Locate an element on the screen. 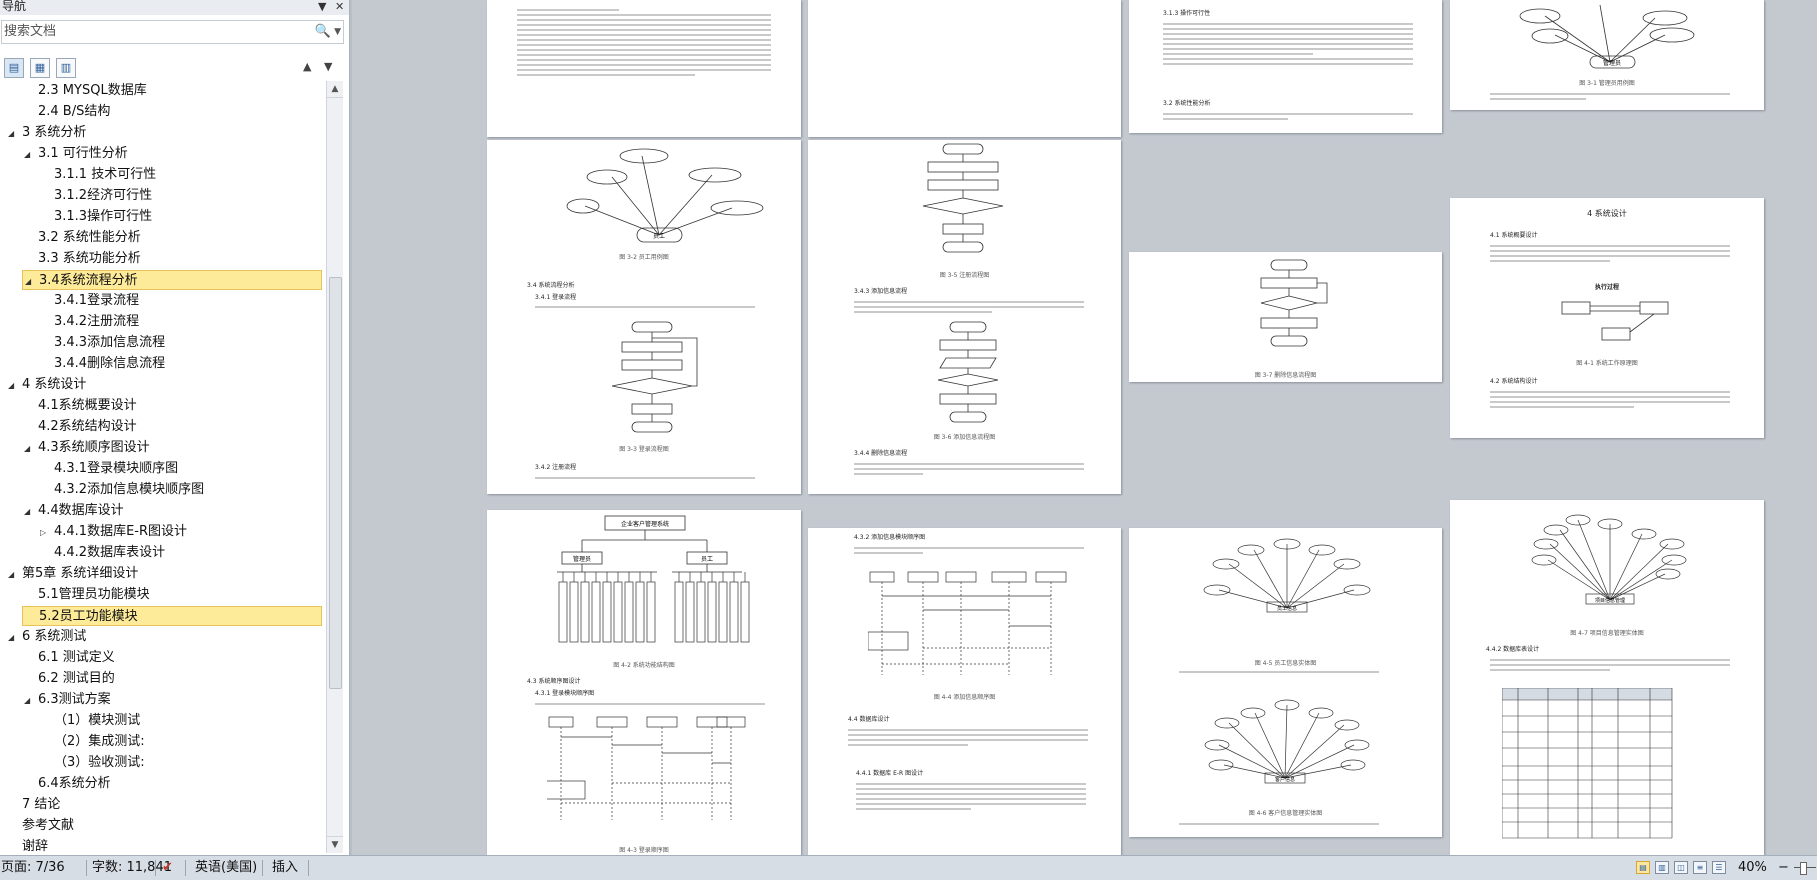 The height and width of the screenshot is (880, 1817). search-icon: 🔍 is located at coordinates (323, 32).